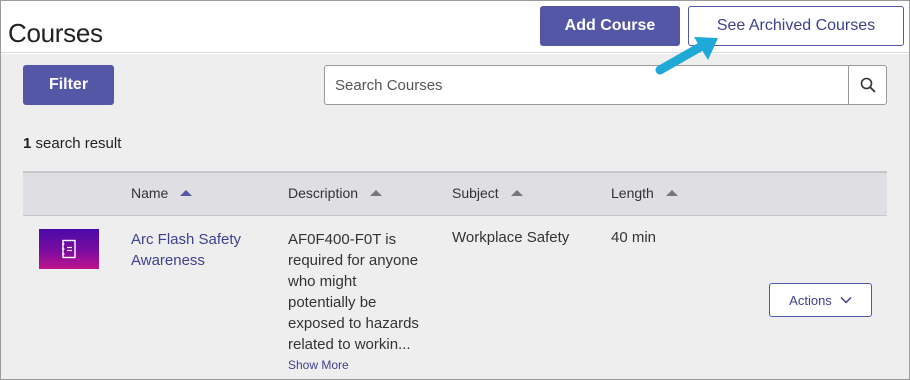  I want to click on pointer-arrow-icon, so click(686, 56).